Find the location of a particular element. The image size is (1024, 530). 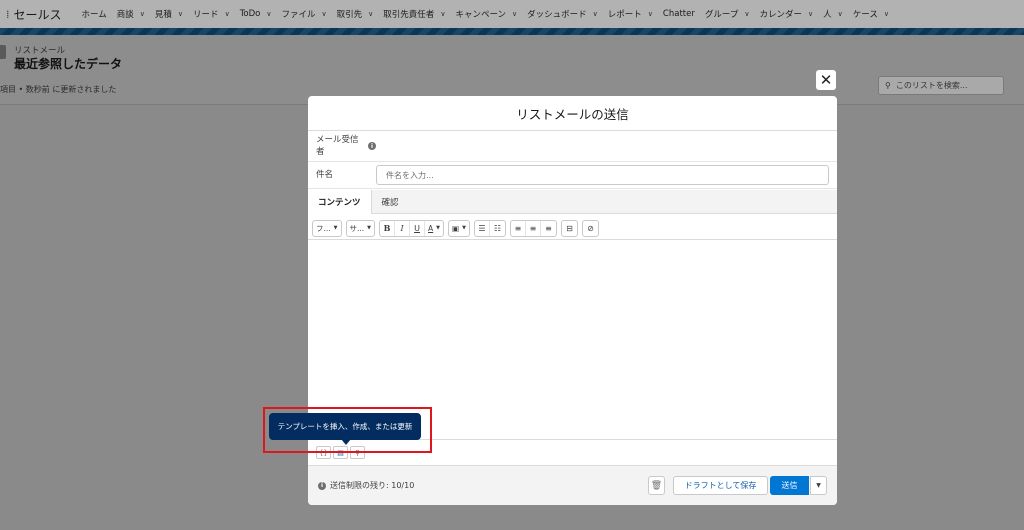

remove-format-icon: ⊘ is located at coordinates (590, 228).